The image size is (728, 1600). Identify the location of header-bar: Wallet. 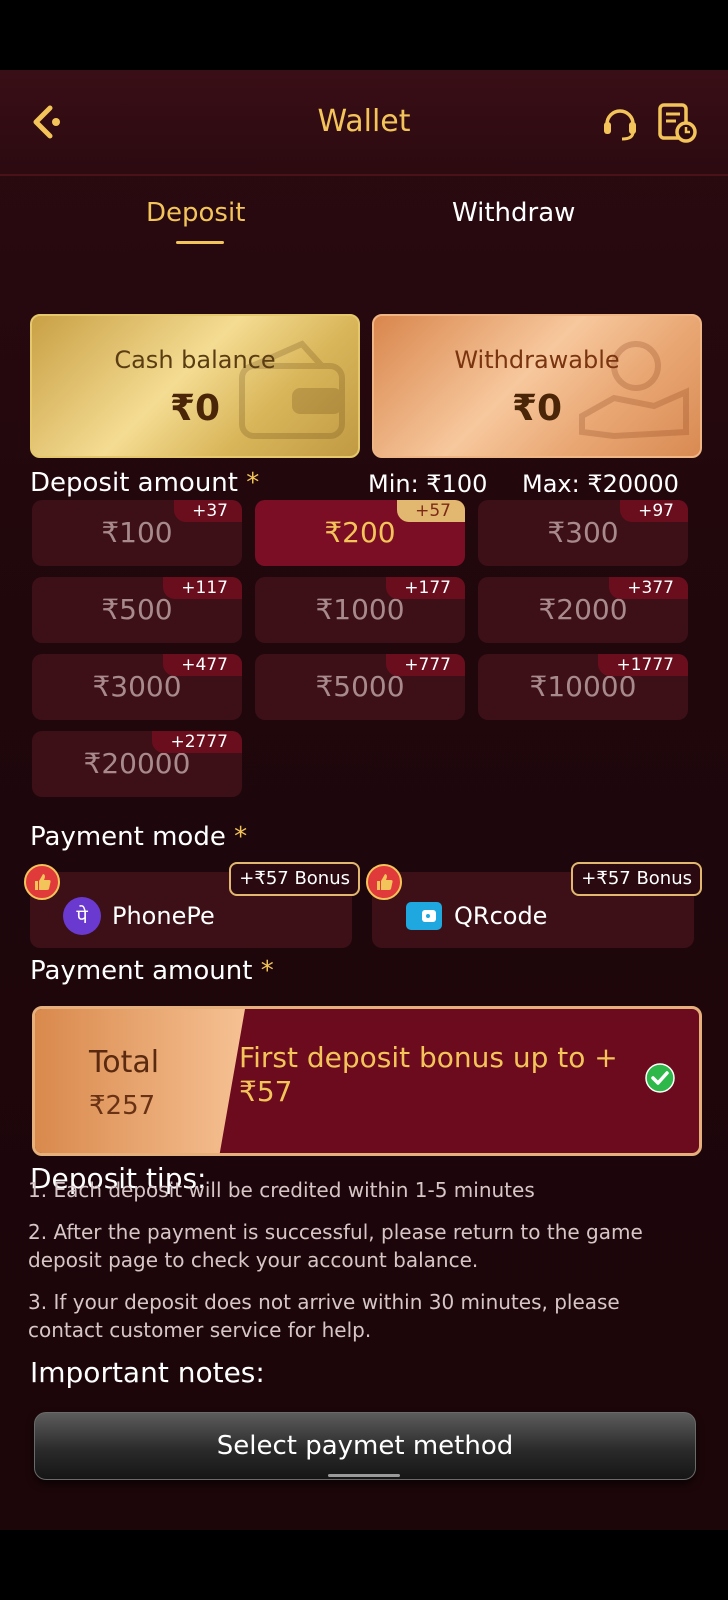
(364, 123).